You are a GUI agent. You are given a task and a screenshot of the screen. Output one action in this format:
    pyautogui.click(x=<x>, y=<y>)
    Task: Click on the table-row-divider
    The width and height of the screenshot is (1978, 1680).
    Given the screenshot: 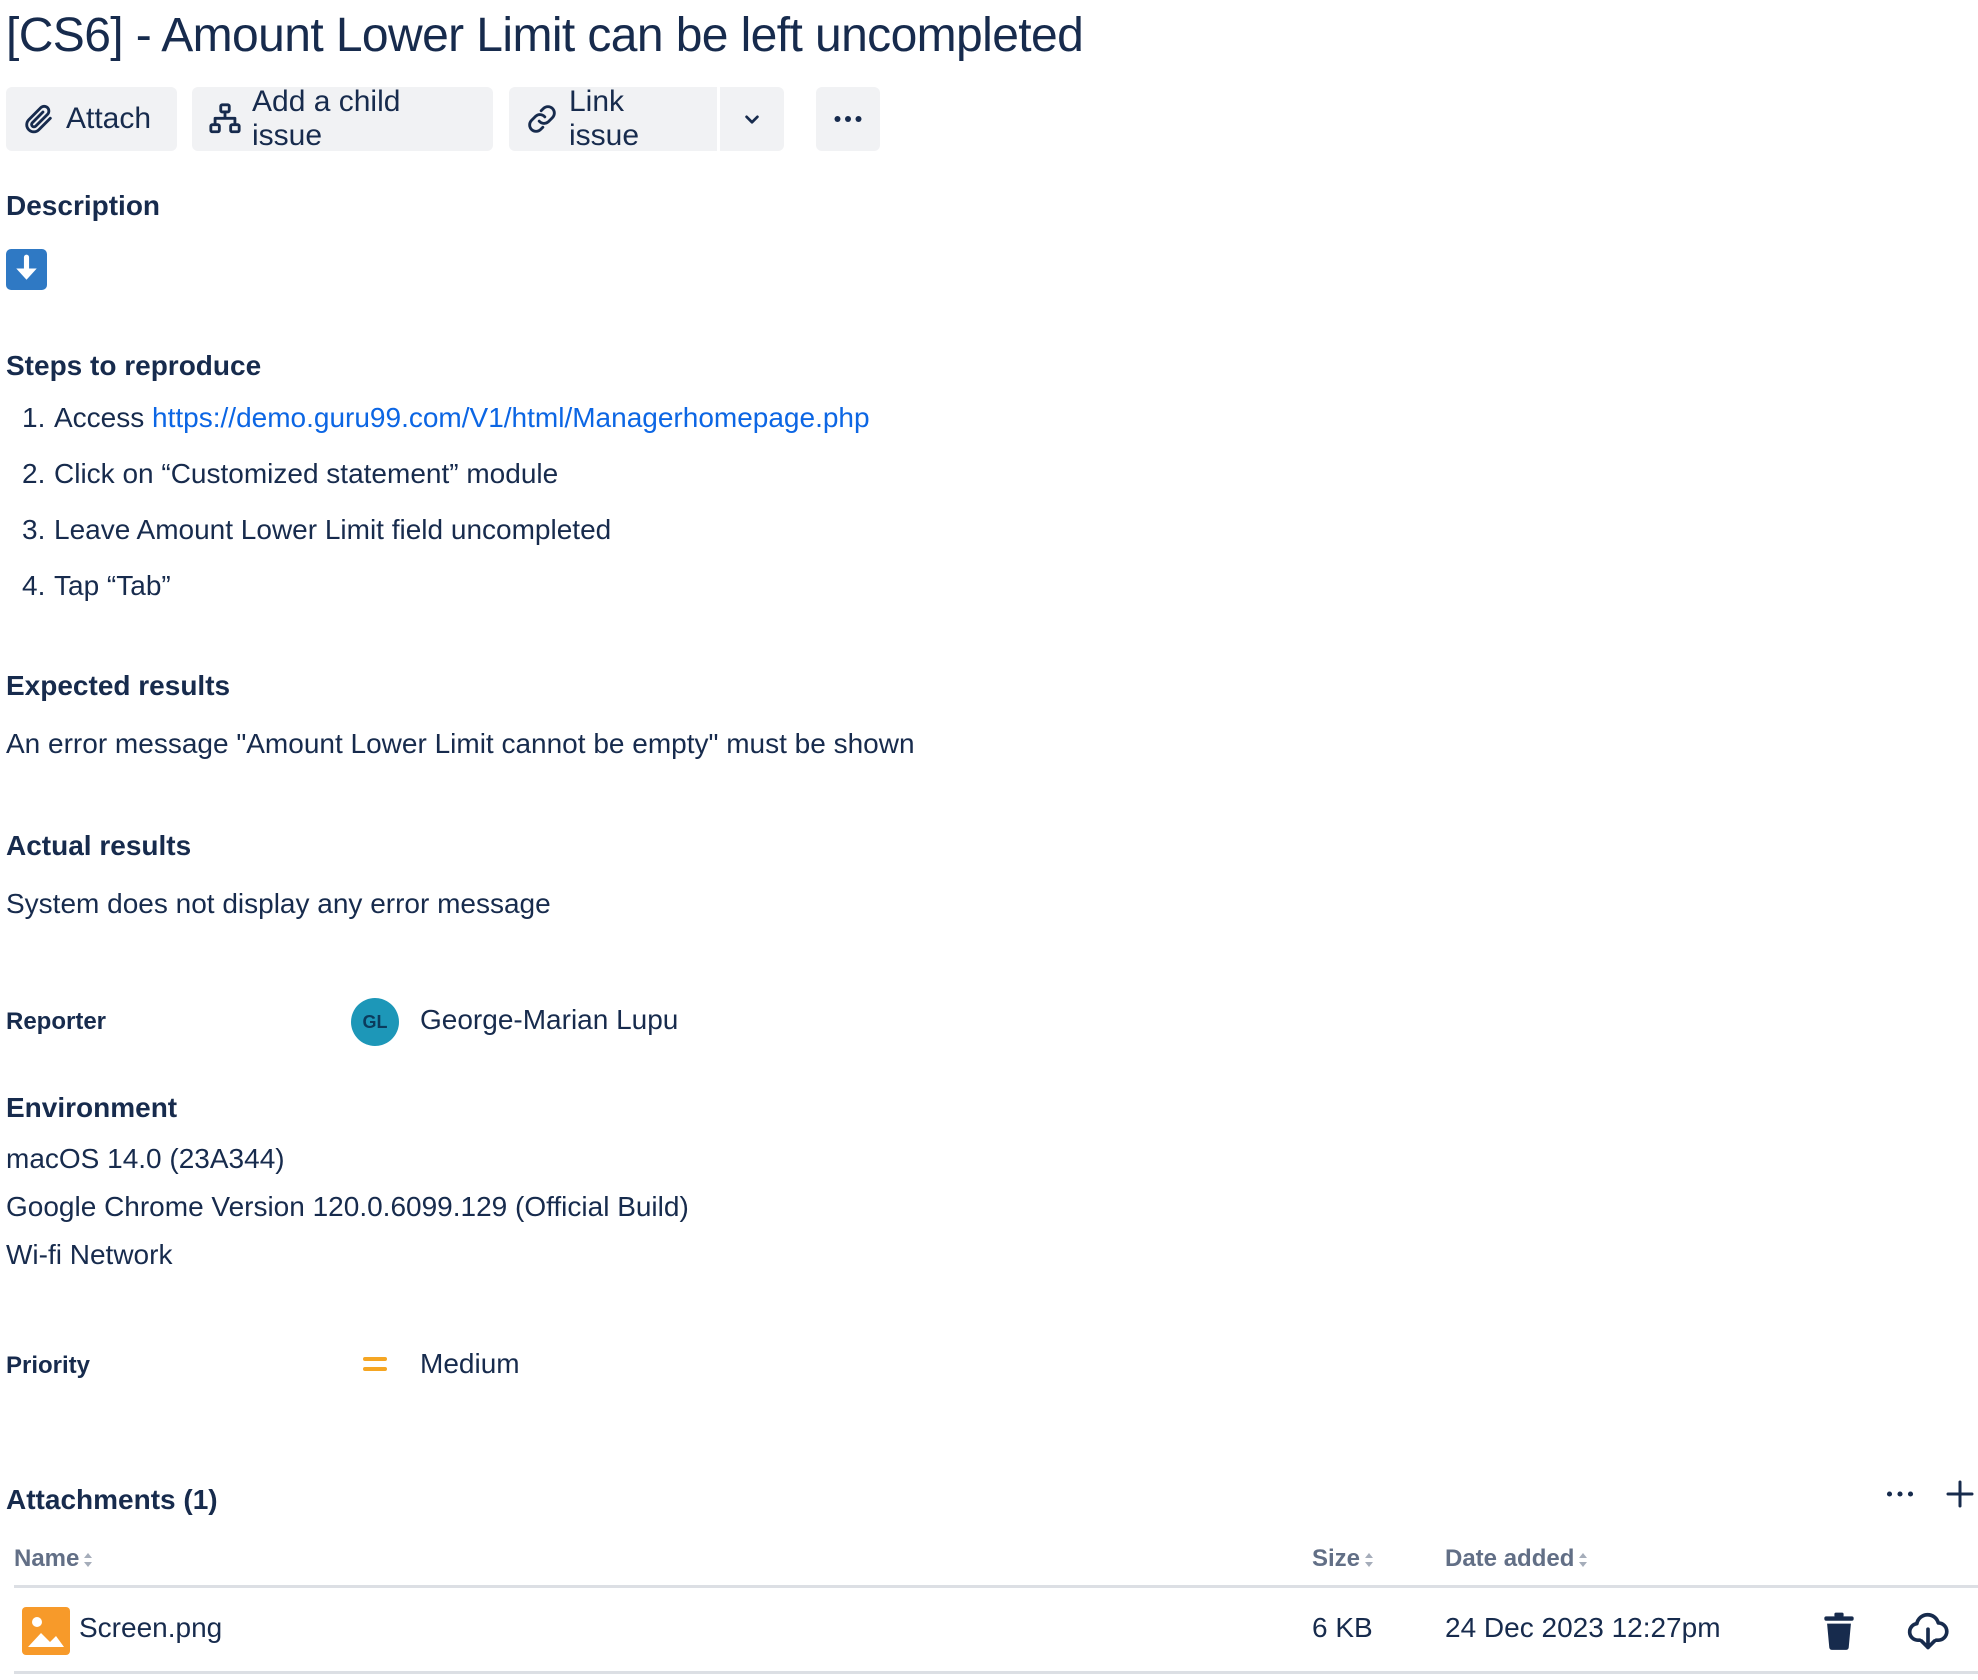 What is the action you would take?
    pyautogui.click(x=996, y=1672)
    